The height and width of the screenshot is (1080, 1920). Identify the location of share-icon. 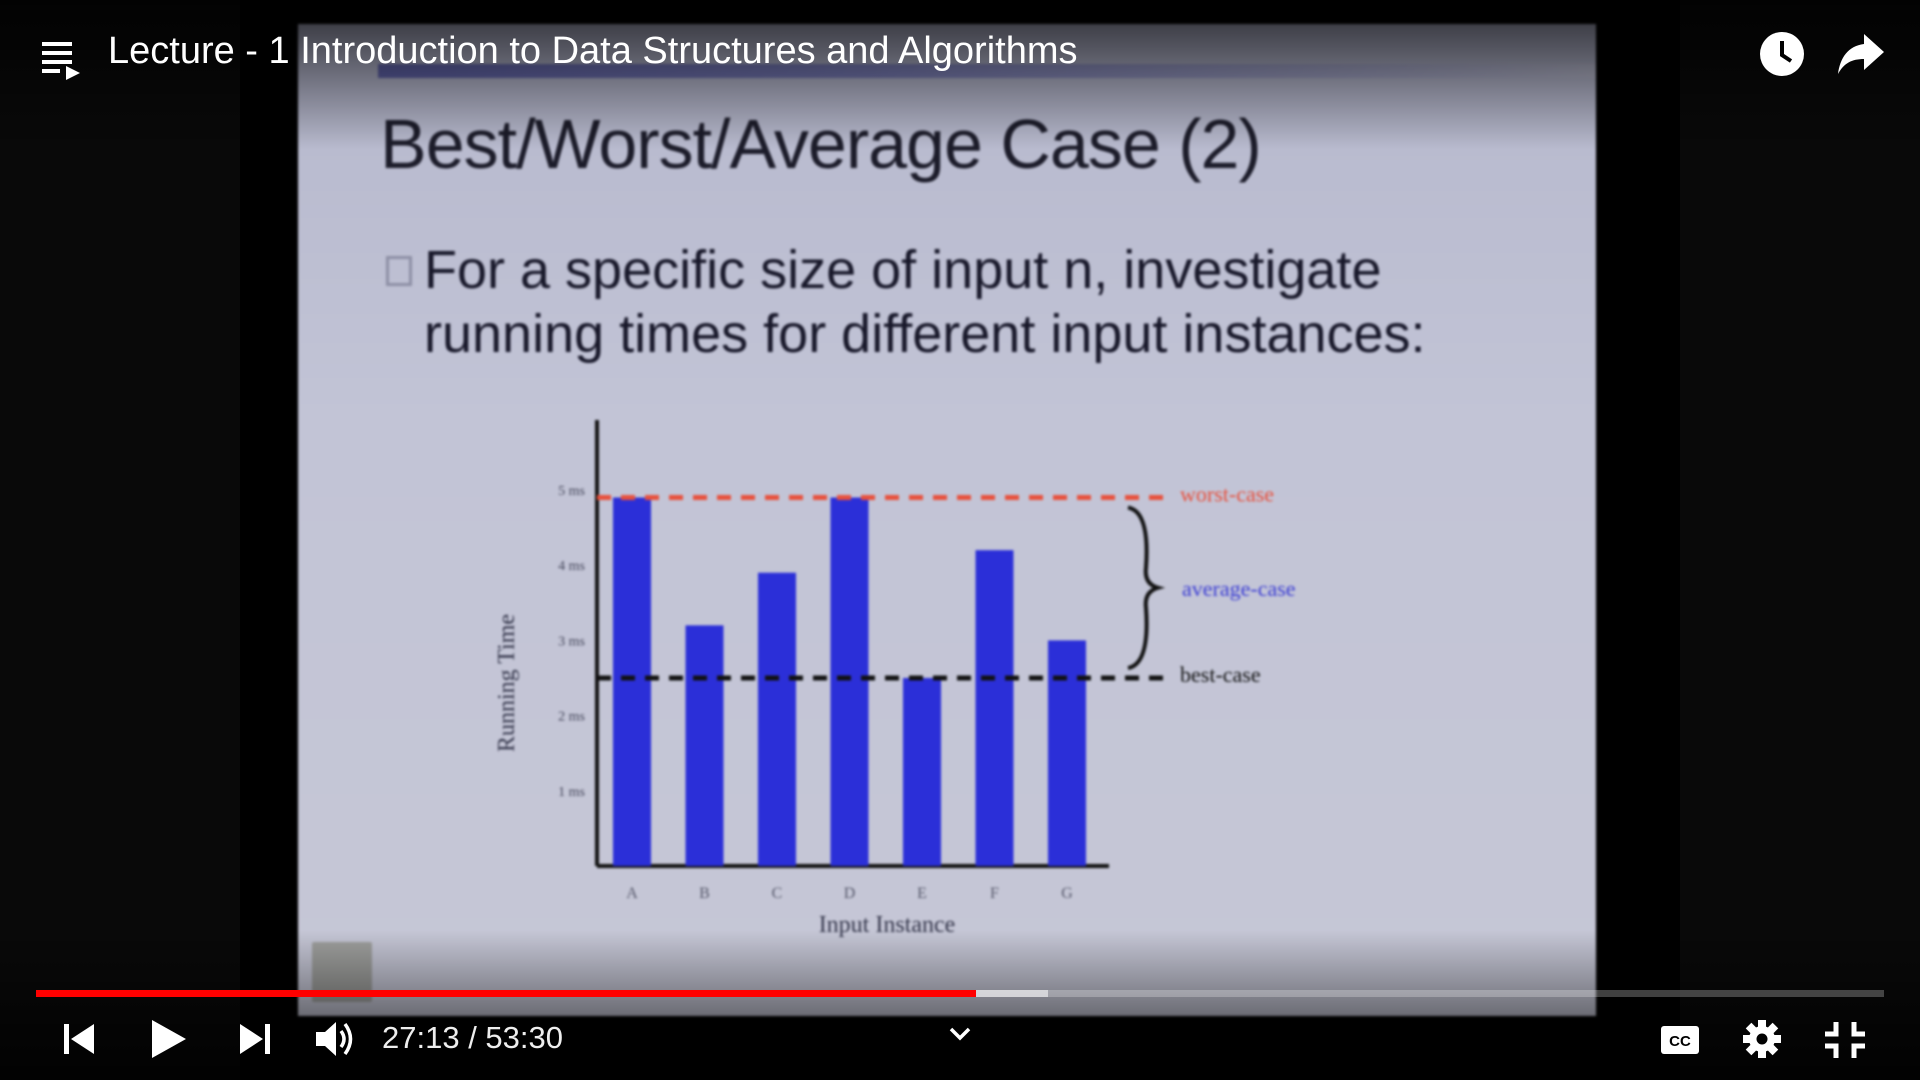
(1861, 56).